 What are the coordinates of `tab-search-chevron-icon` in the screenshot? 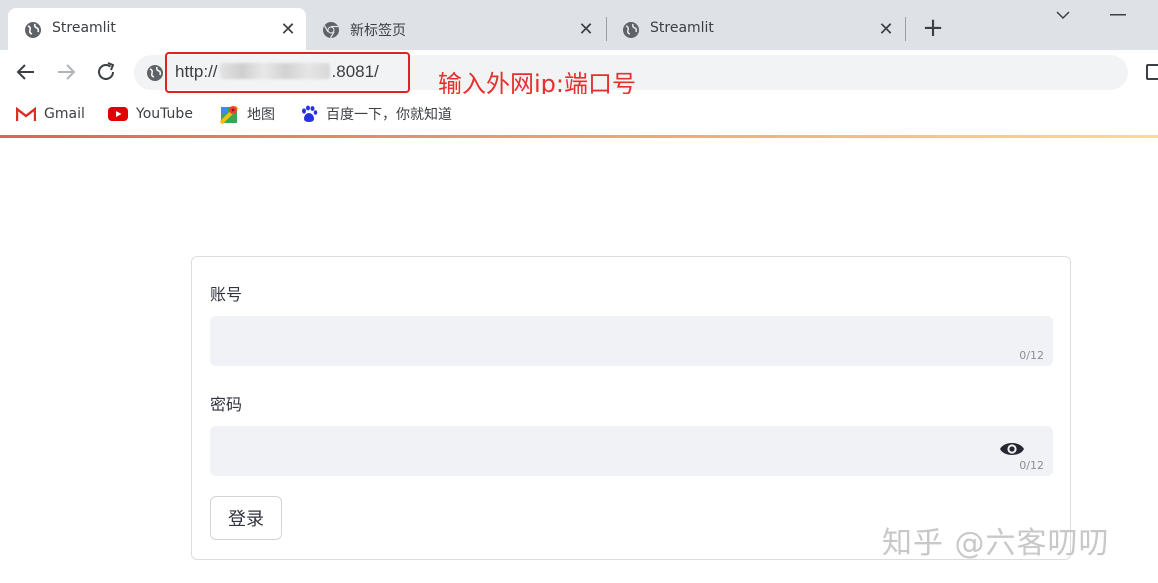 It's located at (1063, 15).